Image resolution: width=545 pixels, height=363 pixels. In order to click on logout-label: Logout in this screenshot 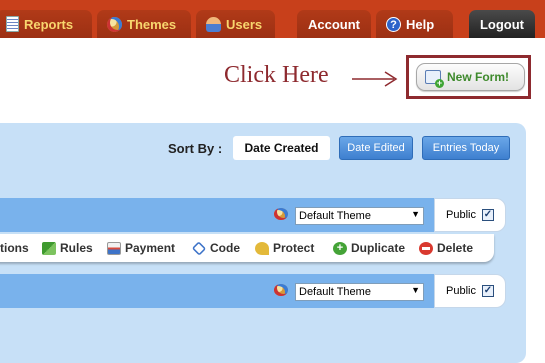, I will do `click(502, 24)`.